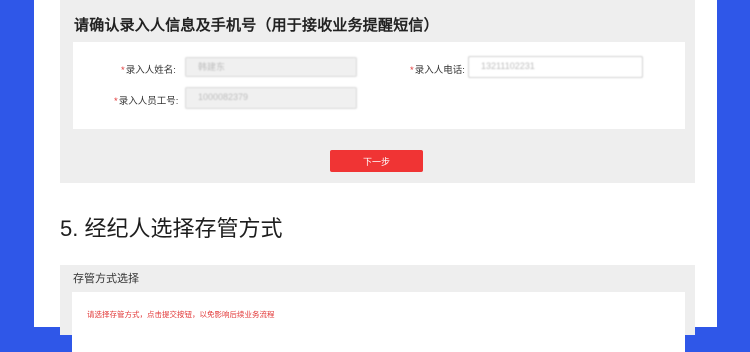 This screenshot has height=352, width=750. I want to click on employee-number-field: 1000082379, so click(271, 98).